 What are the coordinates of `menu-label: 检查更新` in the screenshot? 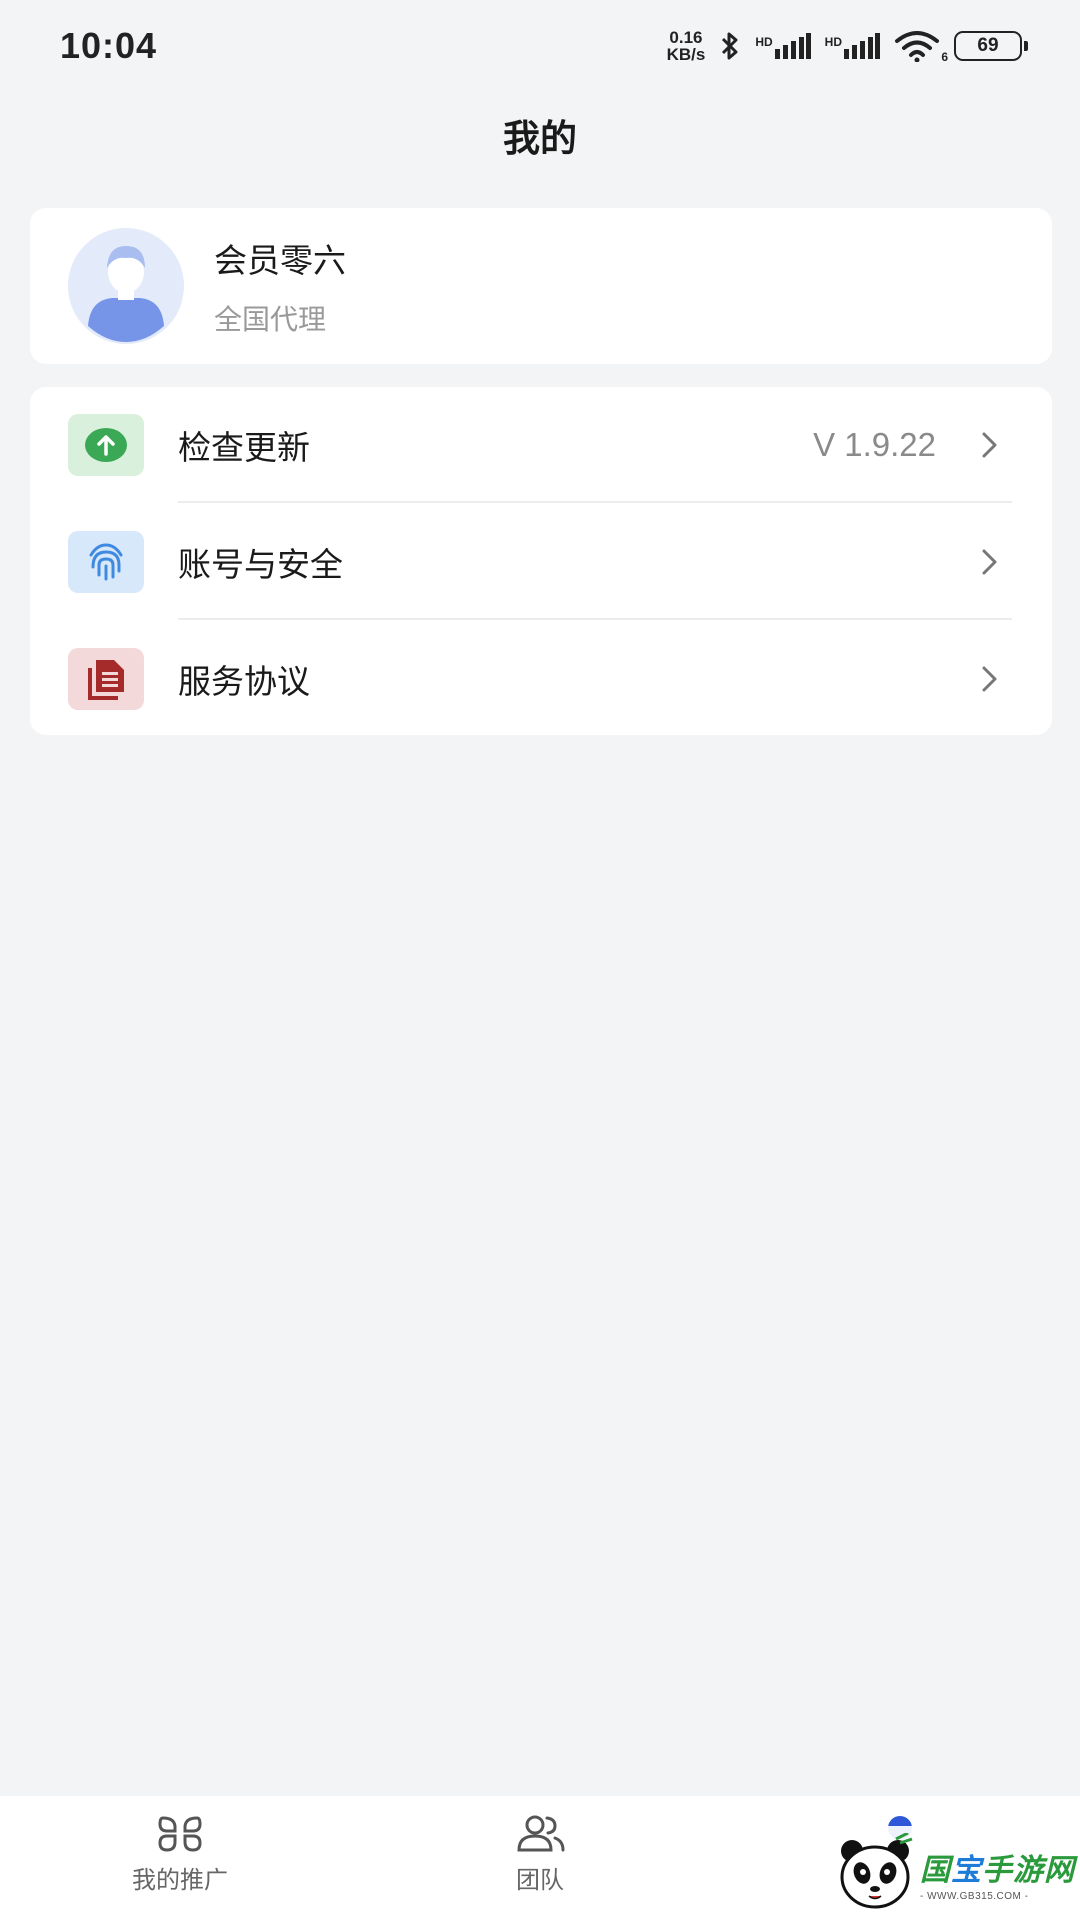 It's located at (244, 447).